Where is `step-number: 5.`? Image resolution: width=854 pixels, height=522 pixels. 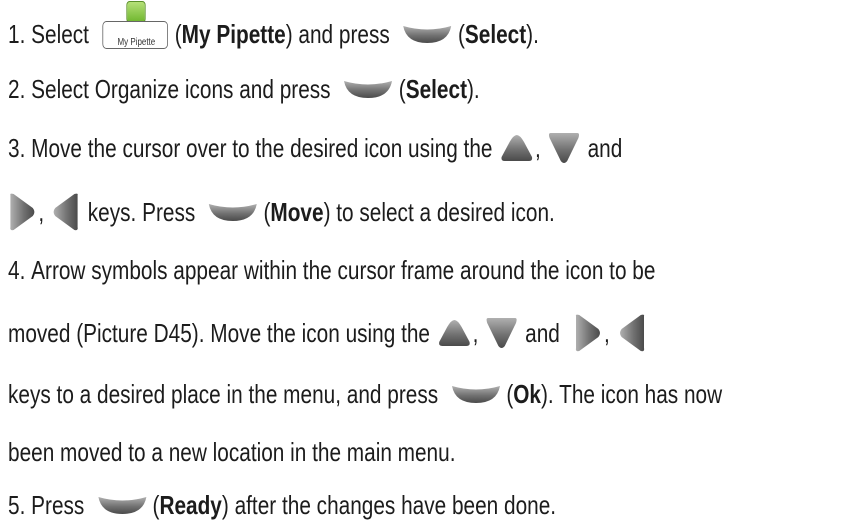 step-number: 5. is located at coordinates (17, 505).